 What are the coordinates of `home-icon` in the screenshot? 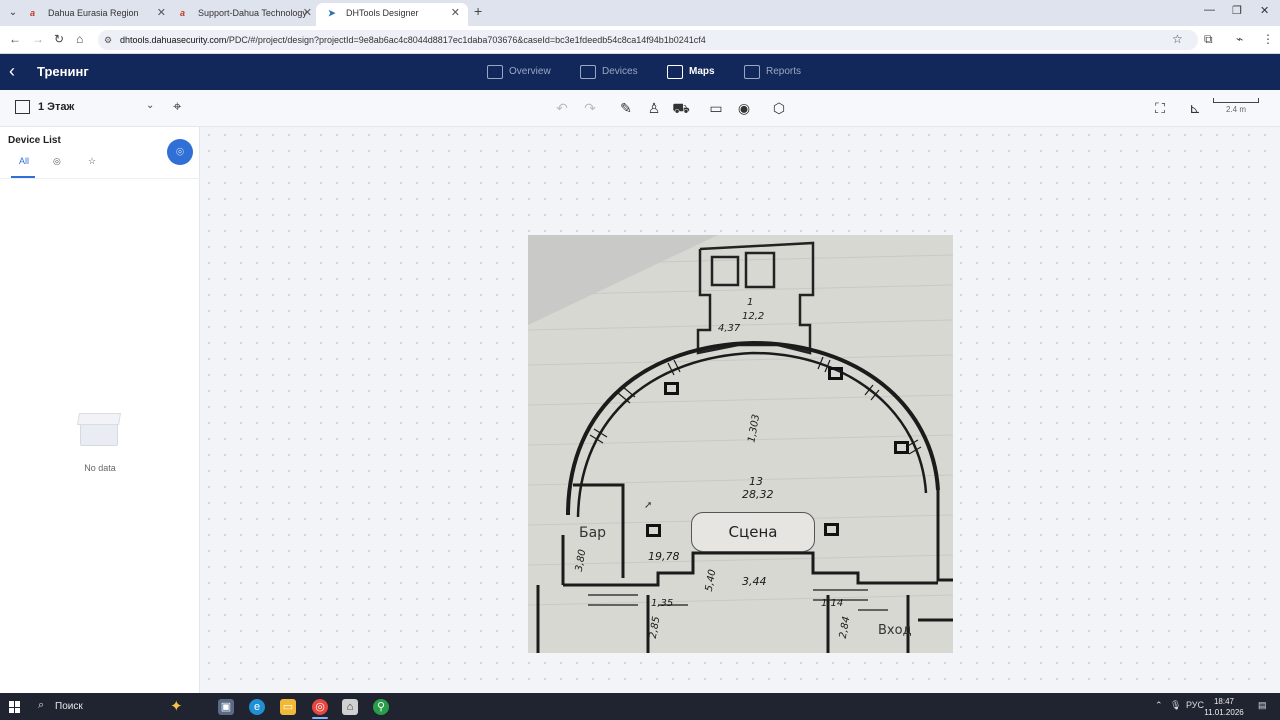 It's located at (495, 72).